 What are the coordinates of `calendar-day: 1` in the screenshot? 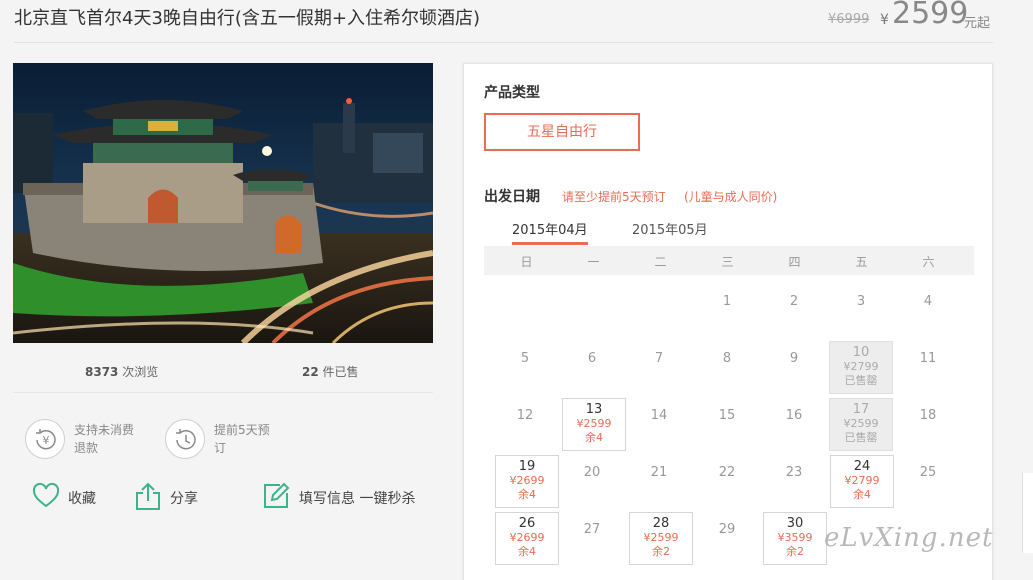 It's located at (727, 310).